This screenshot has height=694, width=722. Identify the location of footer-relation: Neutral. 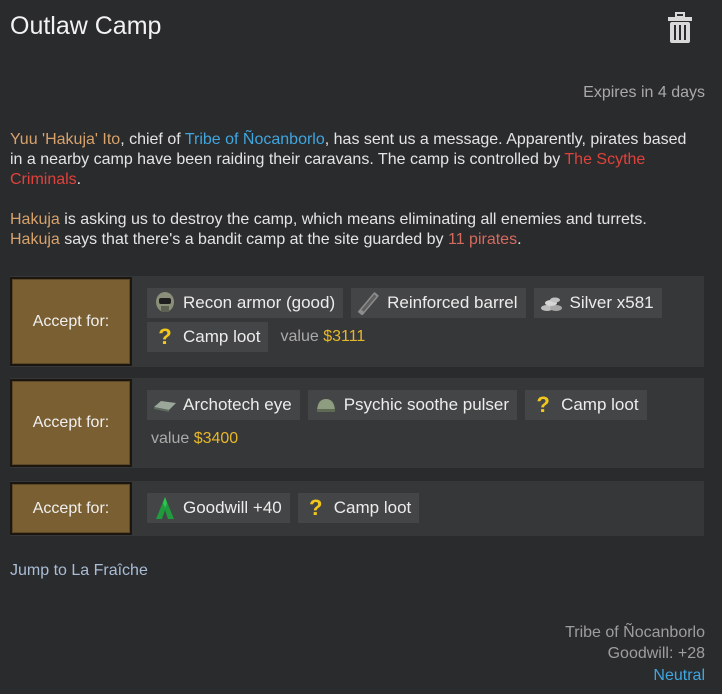
(679, 675).